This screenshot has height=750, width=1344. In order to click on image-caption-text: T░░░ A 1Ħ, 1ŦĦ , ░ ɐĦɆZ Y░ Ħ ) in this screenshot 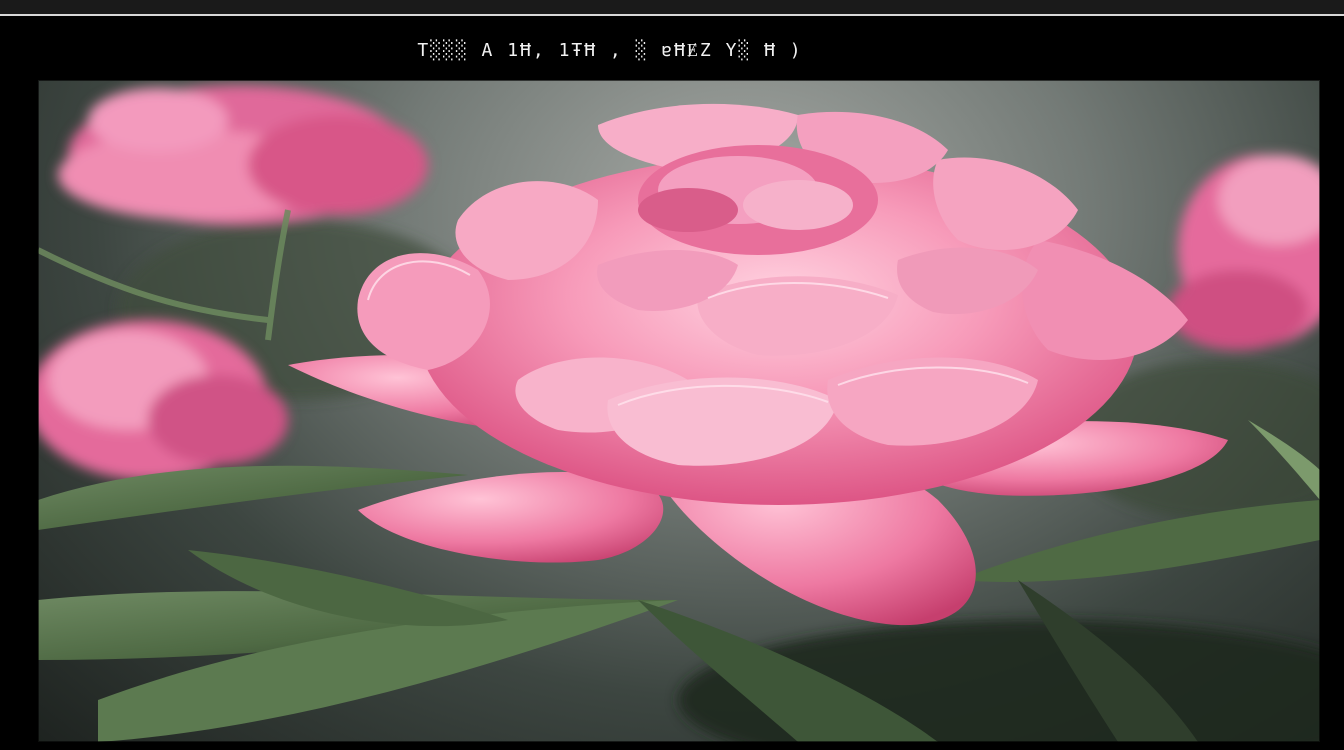, I will do `click(610, 50)`.